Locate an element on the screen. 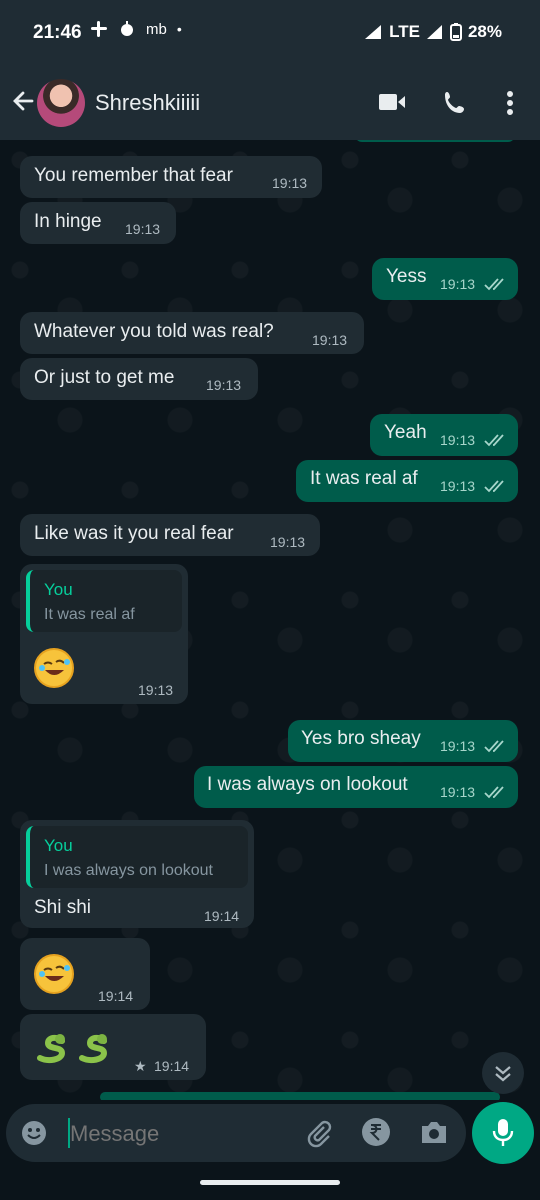 The image size is (540, 1200). message-composer is located at coordinates (236, 1133).